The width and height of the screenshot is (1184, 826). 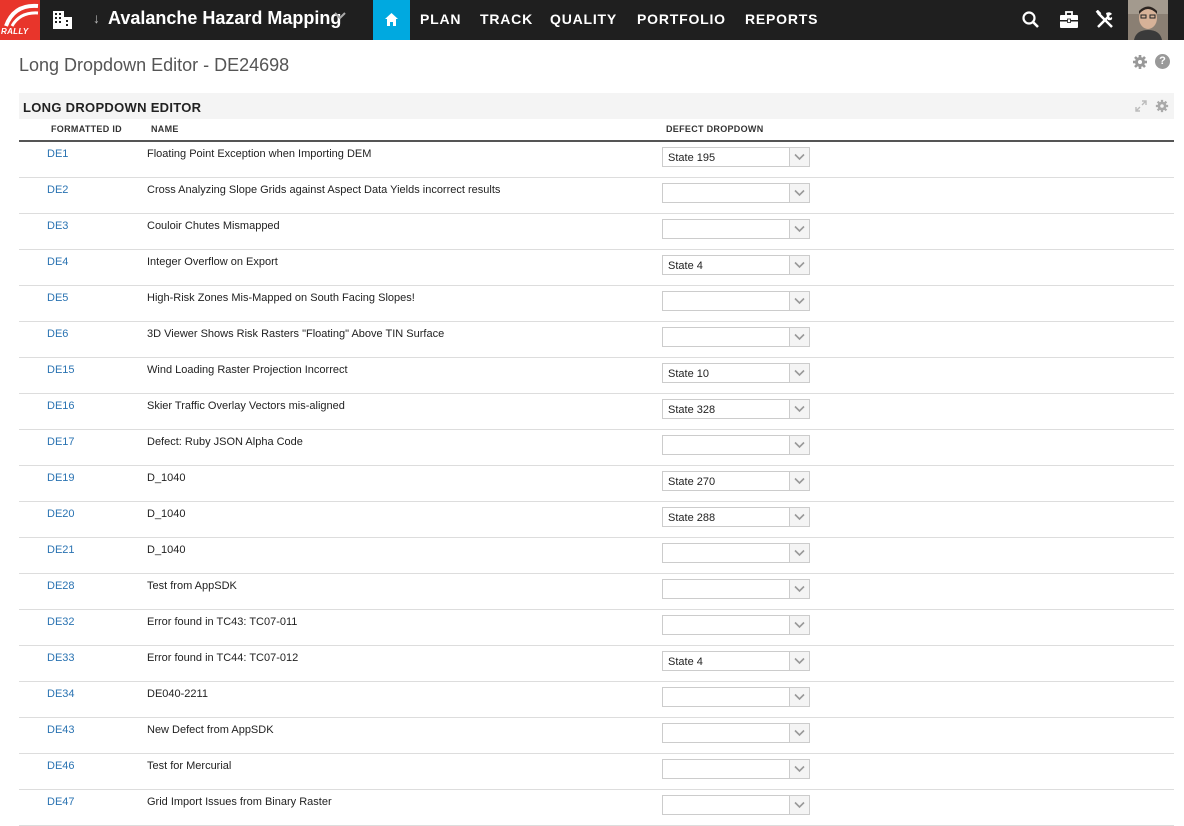 I want to click on table-row: DE34 DE040-2211, so click(x=596, y=700).